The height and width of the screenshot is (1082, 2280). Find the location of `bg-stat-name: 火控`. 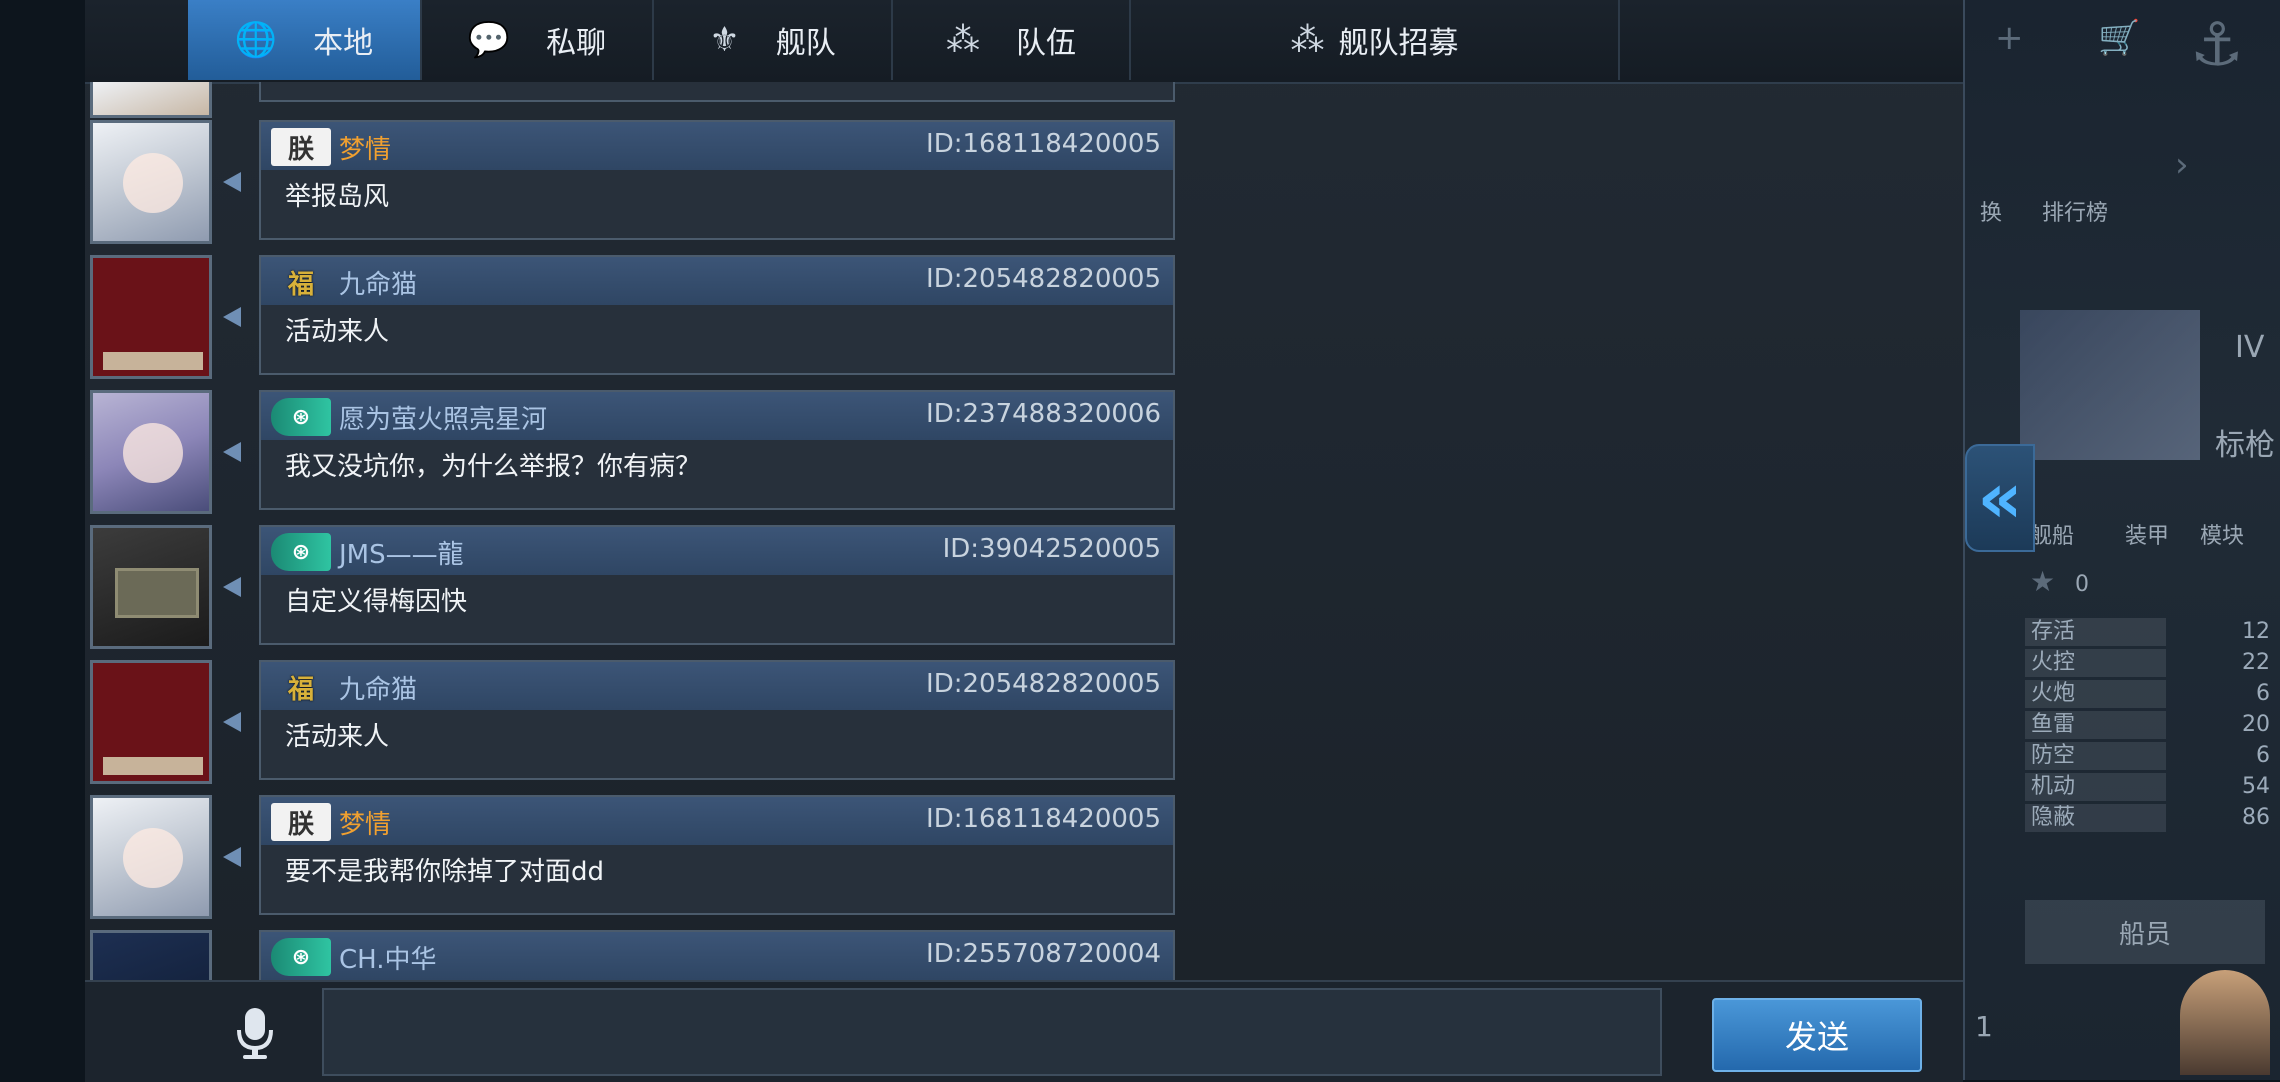

bg-stat-name: 火控 is located at coordinates (2095, 663).